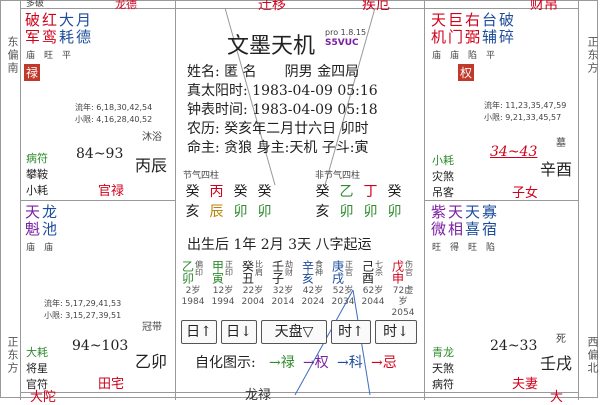 The width and height of the screenshot is (600, 405). Describe the element at coordinates (83, 20) in the screenshot. I see `star: 月` at that location.